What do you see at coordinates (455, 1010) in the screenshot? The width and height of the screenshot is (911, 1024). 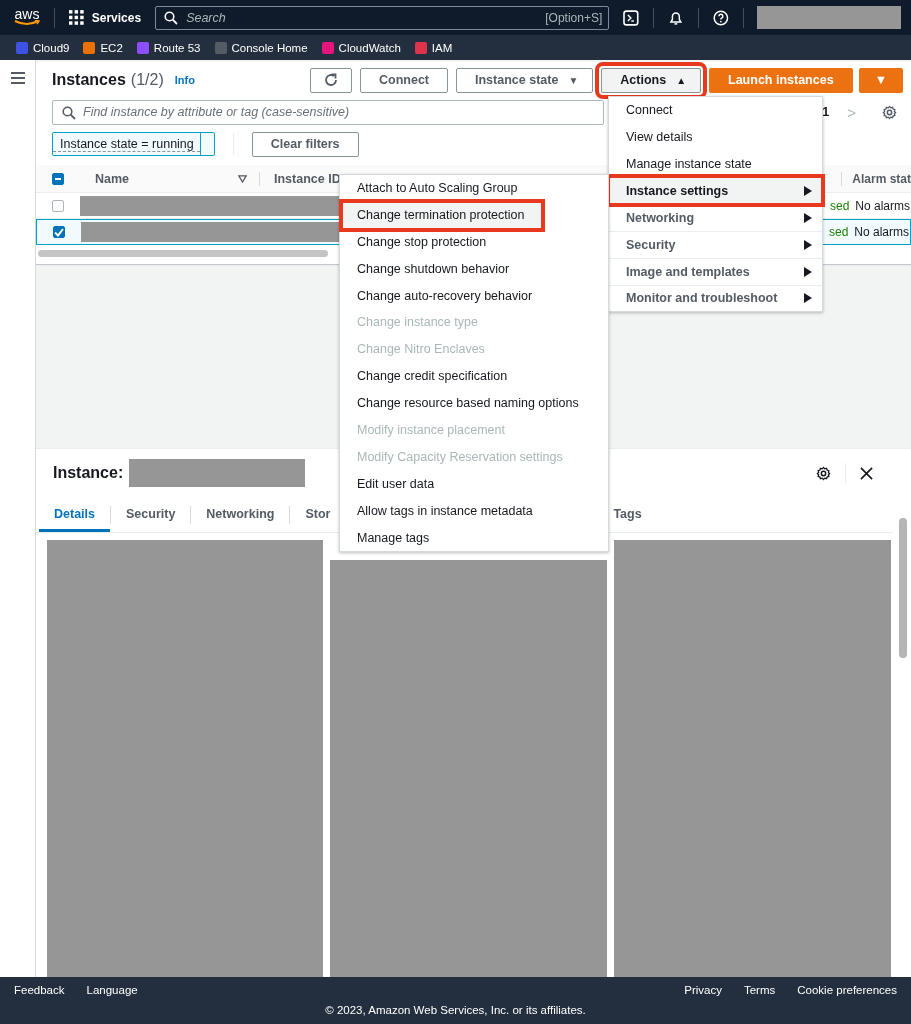 I see `copyright: © 2023, Amazon Web Services, Inc. or its affiliates.` at bounding box center [455, 1010].